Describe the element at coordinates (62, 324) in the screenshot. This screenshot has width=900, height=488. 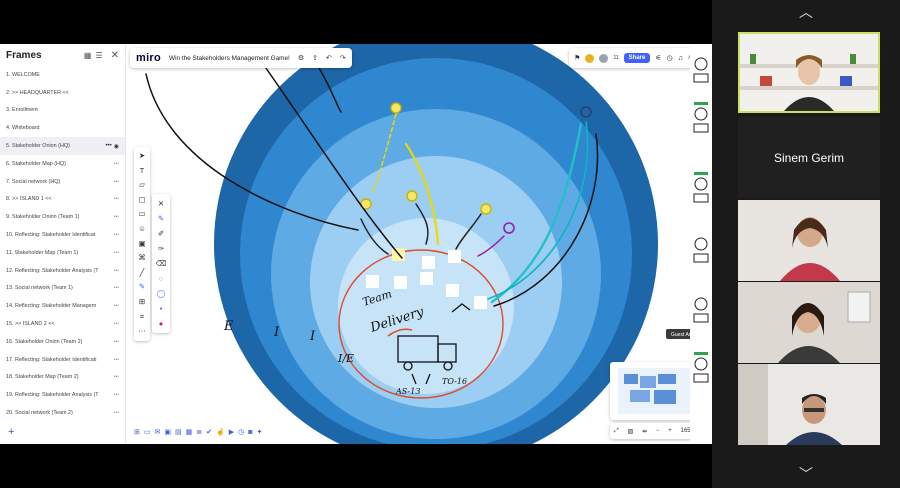
I see `frame-item: 15. >> ISLAND 2 << •••` at that location.